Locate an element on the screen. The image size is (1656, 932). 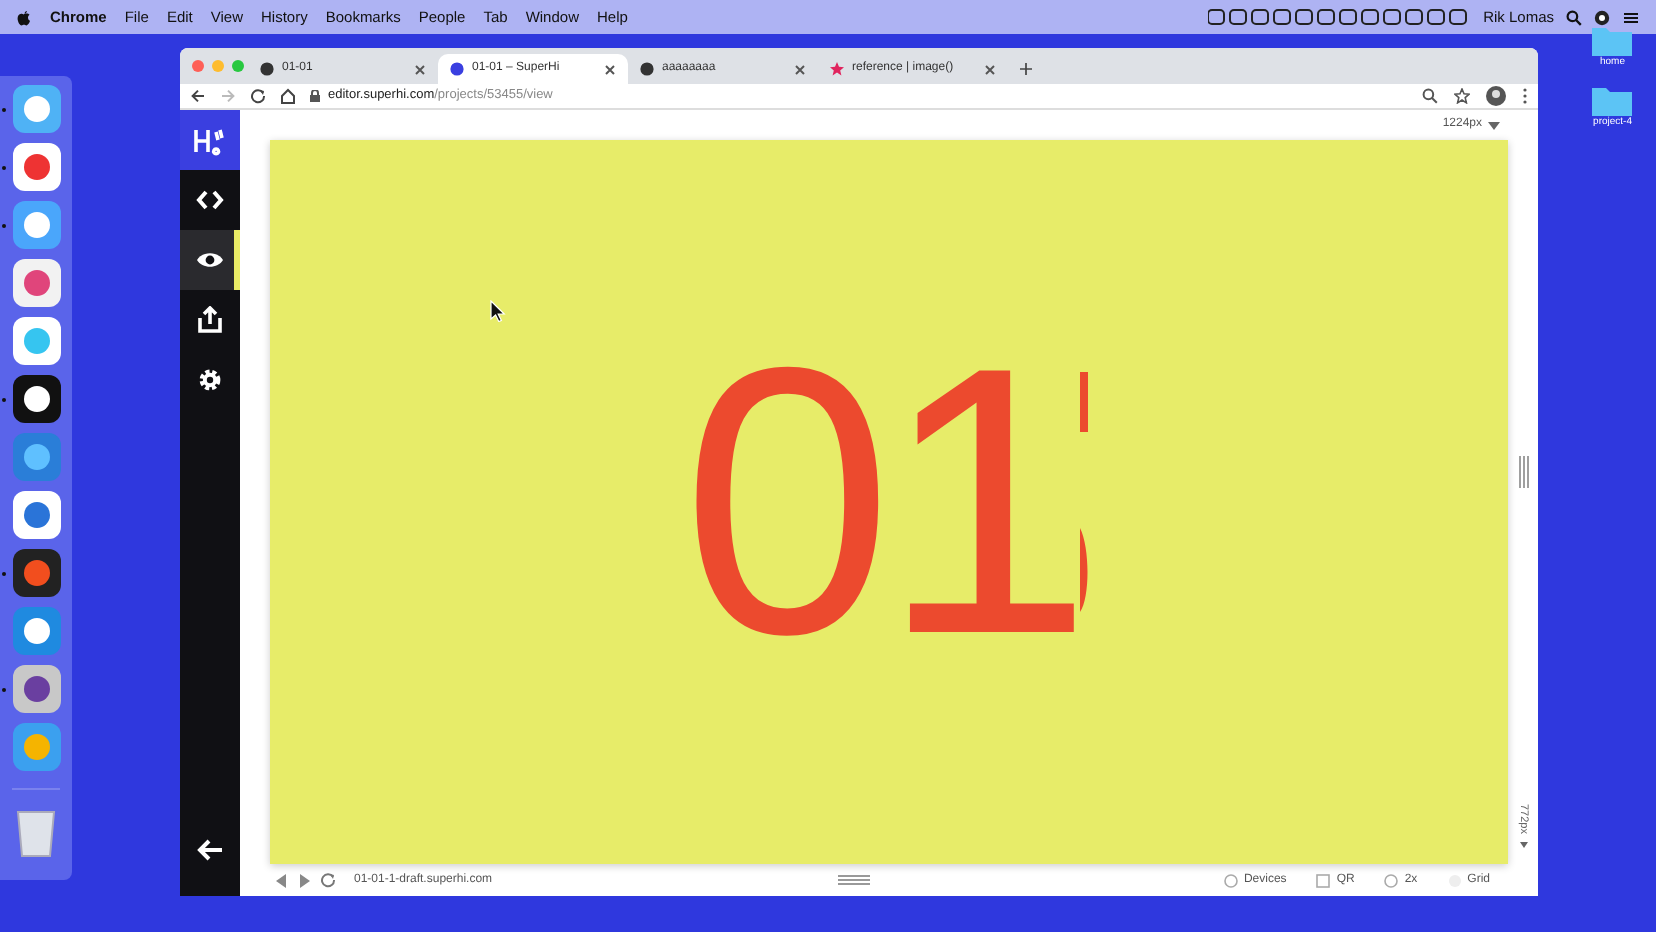
logo-icon is located at coordinates (210, 140).